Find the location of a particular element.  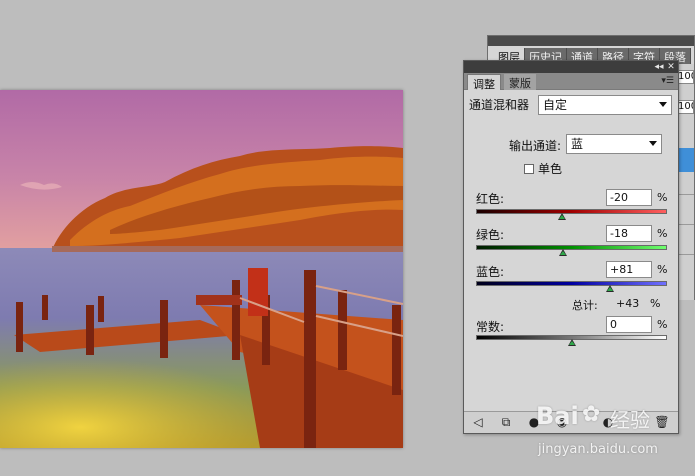

output-channel-value: 蓝 is located at coordinates (577, 144).